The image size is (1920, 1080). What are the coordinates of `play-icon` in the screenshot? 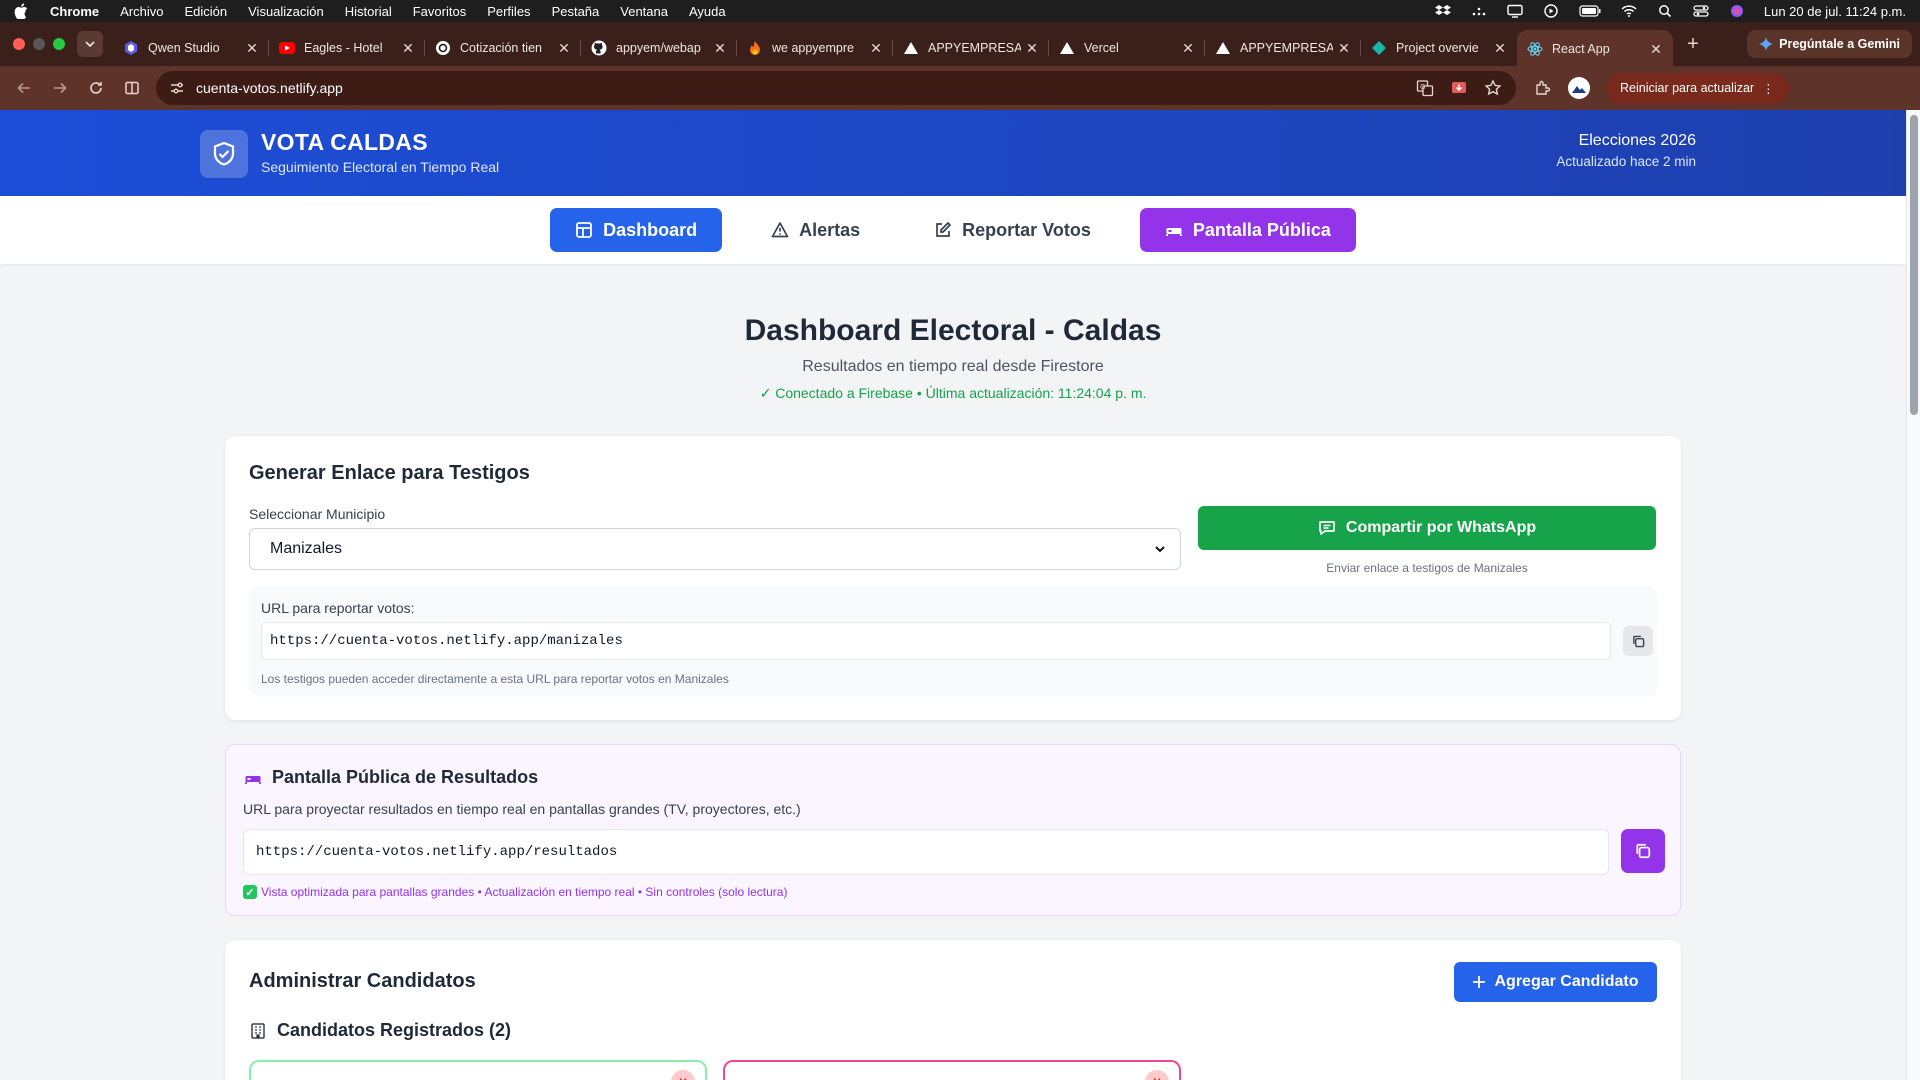 It's located at (1551, 11).